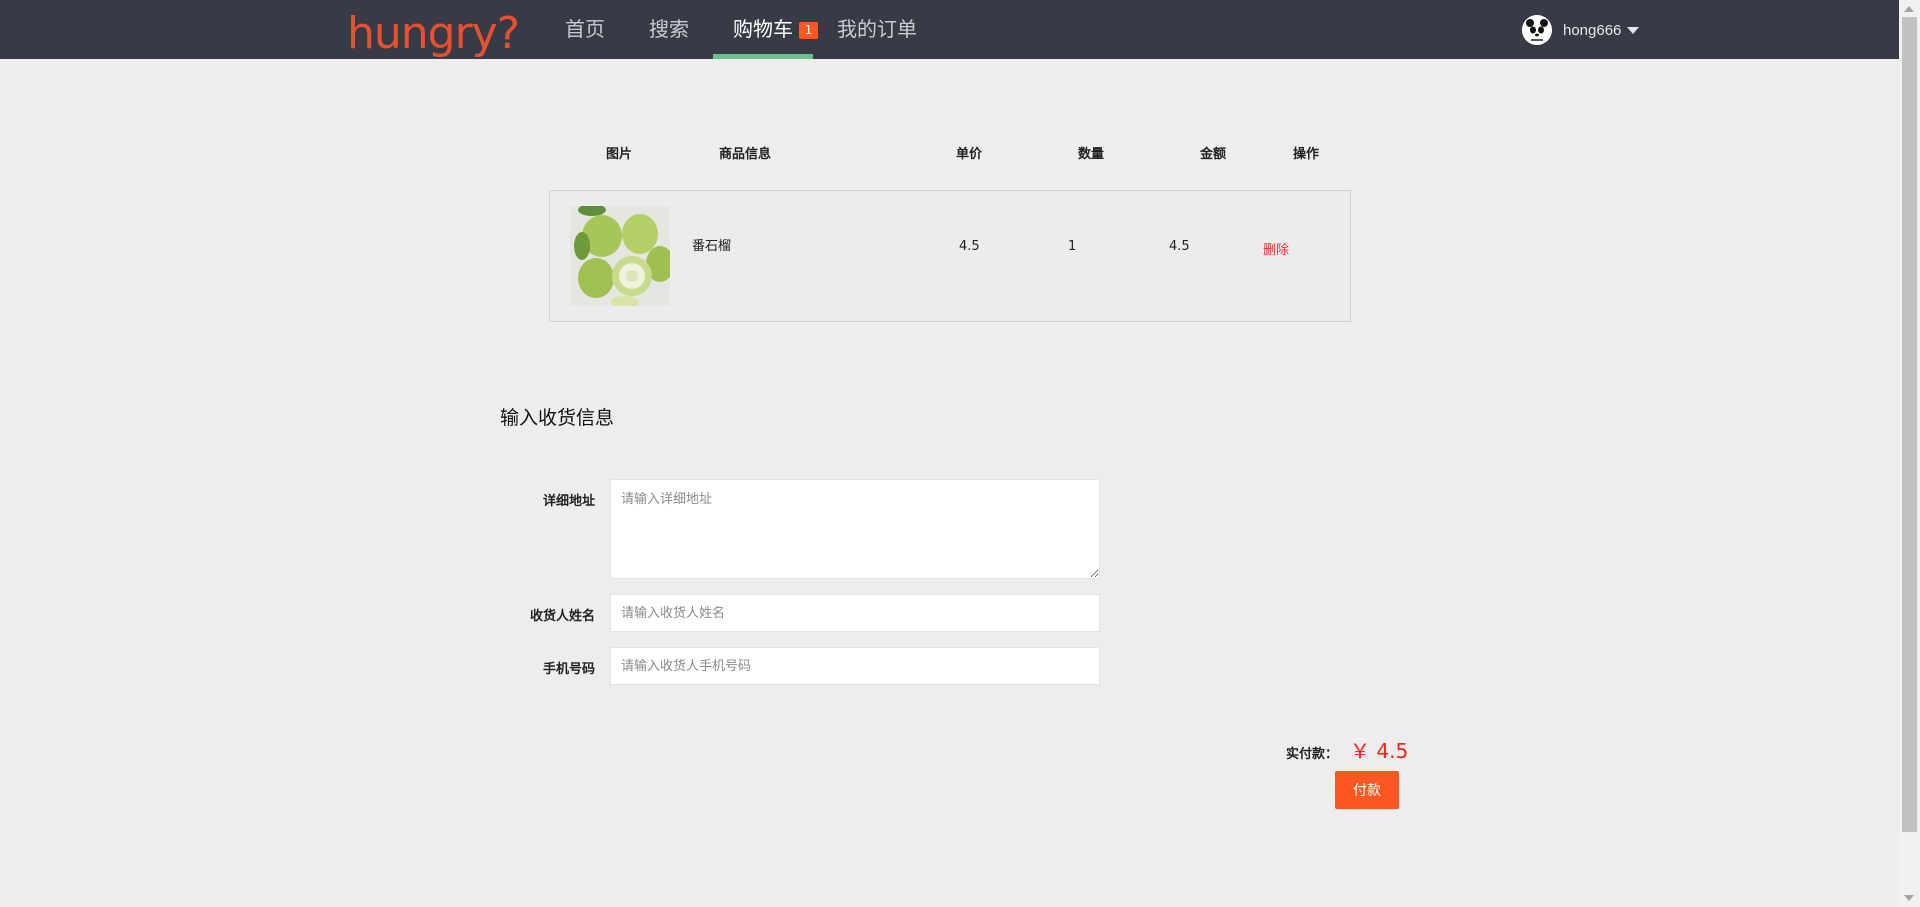  What do you see at coordinates (1367, 790) in the screenshot?
I see `pay-button: 付款` at bounding box center [1367, 790].